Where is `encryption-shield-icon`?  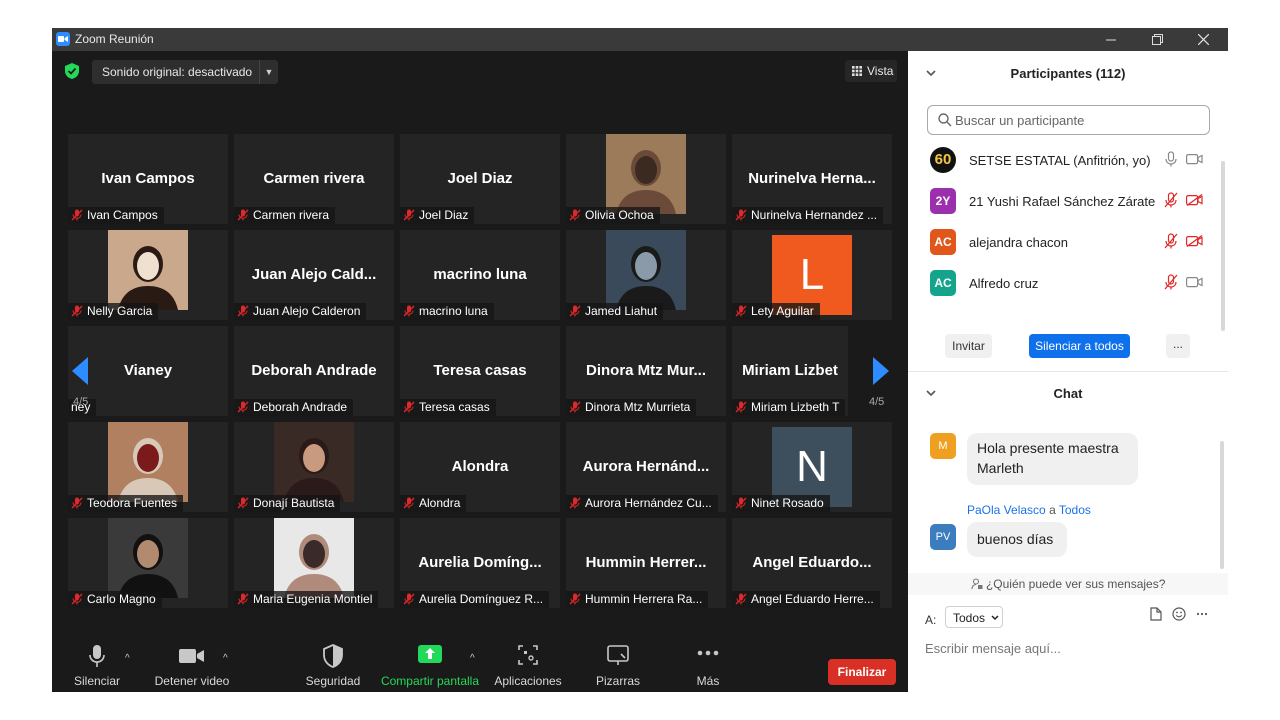
encryption-shield-icon is located at coordinates (72, 72).